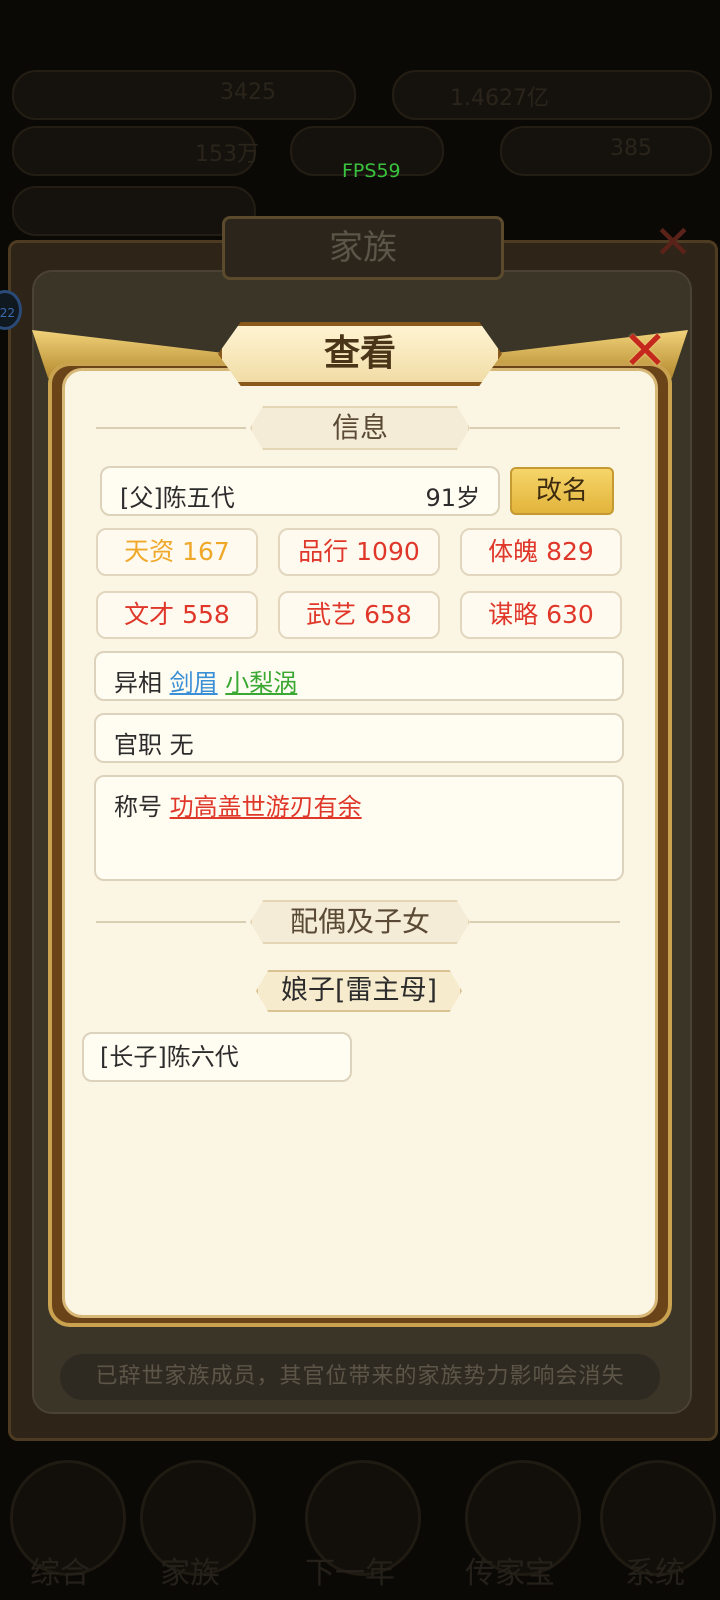 This screenshot has height=1600, width=720. I want to click on family-window-title: 家族, so click(363, 248).